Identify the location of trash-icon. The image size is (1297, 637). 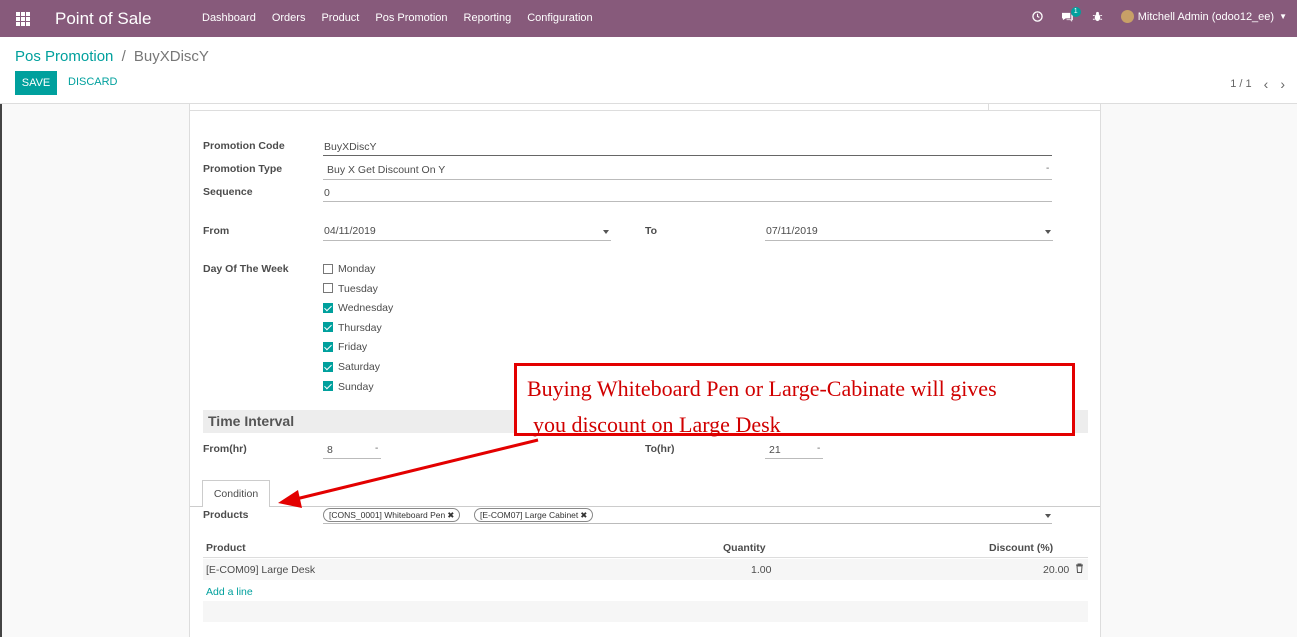
(1079, 569).